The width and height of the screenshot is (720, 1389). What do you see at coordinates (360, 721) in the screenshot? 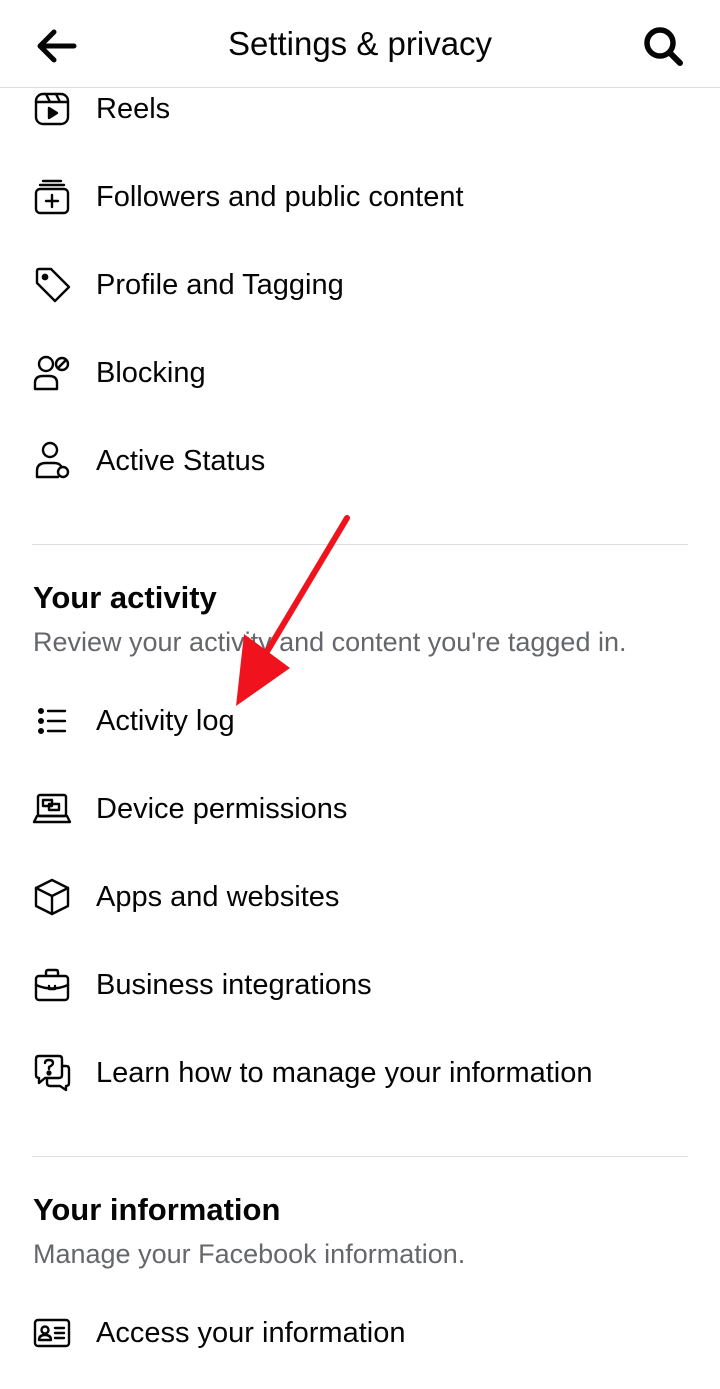
I see `menu-item-activity-log: Activity log` at bounding box center [360, 721].